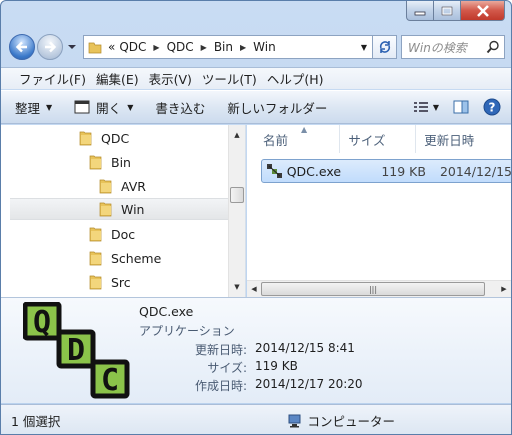 Image resolution: width=512 pixels, height=435 pixels. What do you see at coordinates (36, 421) in the screenshot?
I see `status-selection: 1 個選択` at bounding box center [36, 421].